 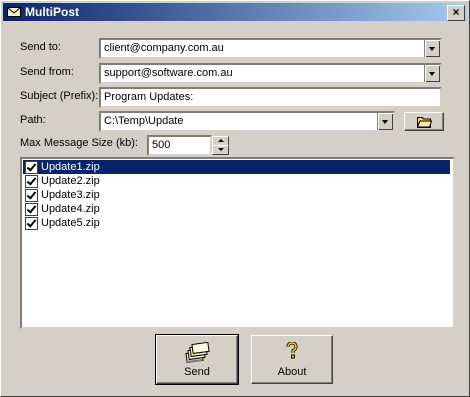 What do you see at coordinates (70, 195) in the screenshot?
I see `file-name: Update3.zip` at bounding box center [70, 195].